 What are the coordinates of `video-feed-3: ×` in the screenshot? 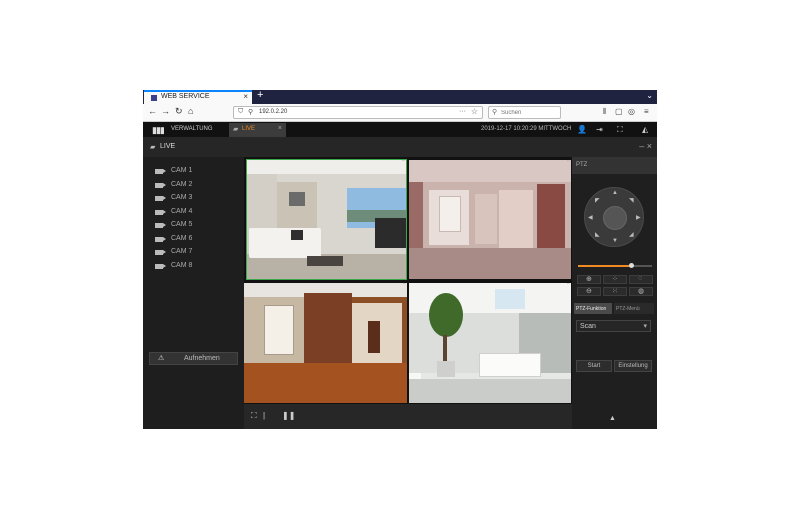 It's located at (325, 343).